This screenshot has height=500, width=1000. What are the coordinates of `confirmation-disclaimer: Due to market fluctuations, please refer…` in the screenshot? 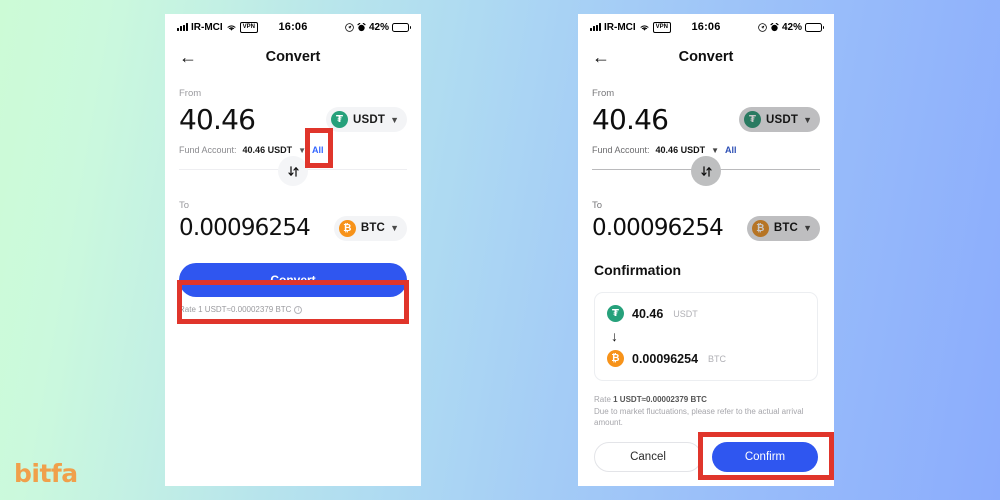 It's located at (699, 417).